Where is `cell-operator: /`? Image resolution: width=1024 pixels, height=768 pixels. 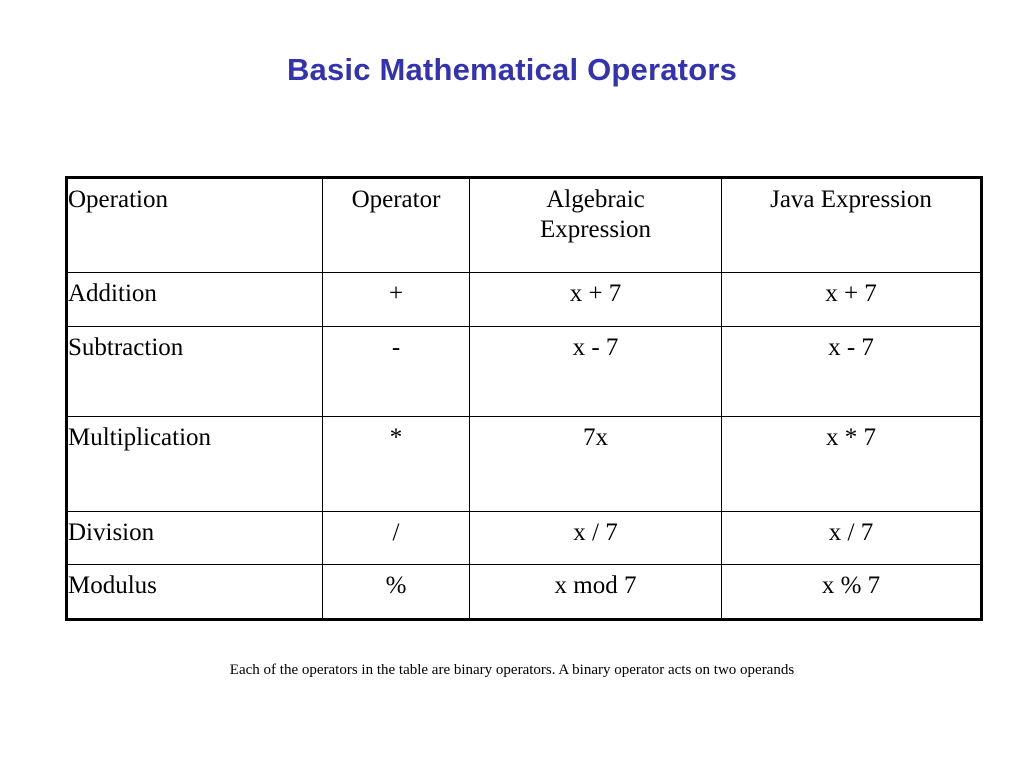 cell-operator: / is located at coordinates (396, 538).